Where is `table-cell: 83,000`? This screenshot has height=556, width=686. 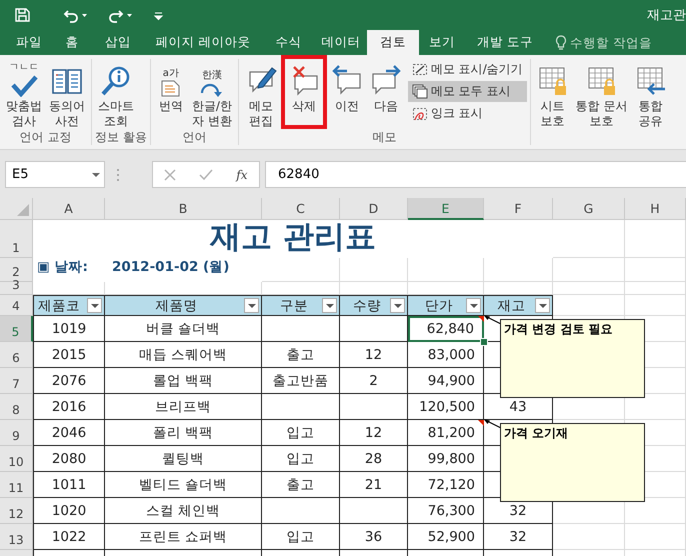
table-cell: 83,000 is located at coordinates (446, 355).